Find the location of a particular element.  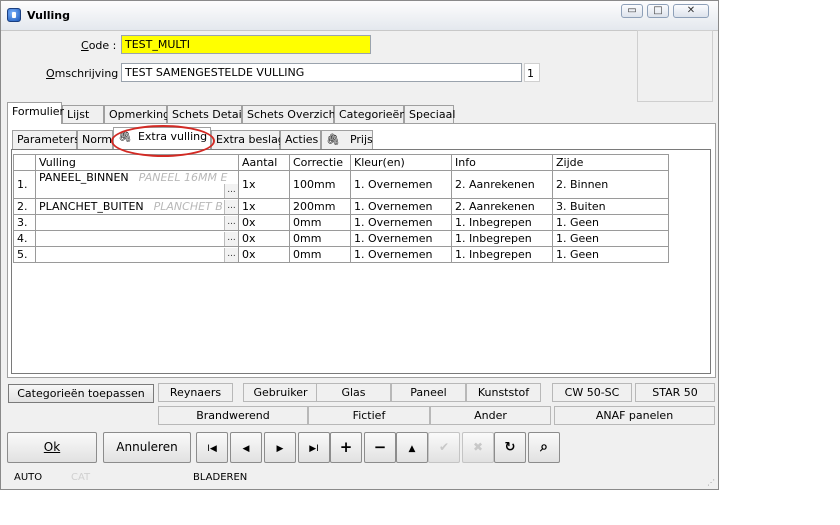

tab-schets-overzicht: Schets Overzicht is located at coordinates (291, 114).